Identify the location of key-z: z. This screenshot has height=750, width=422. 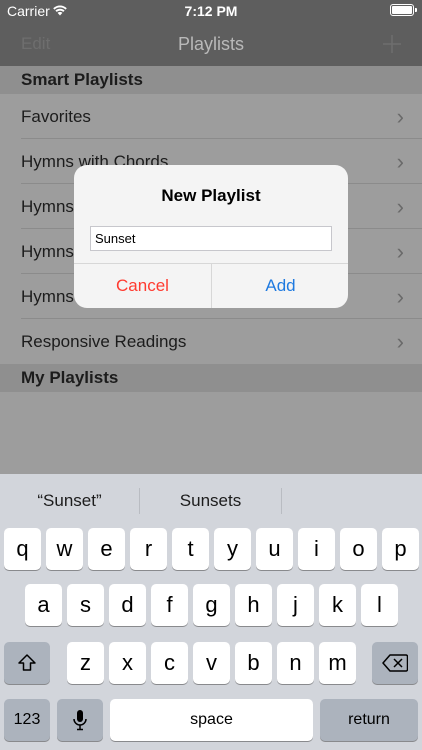
(85, 663).